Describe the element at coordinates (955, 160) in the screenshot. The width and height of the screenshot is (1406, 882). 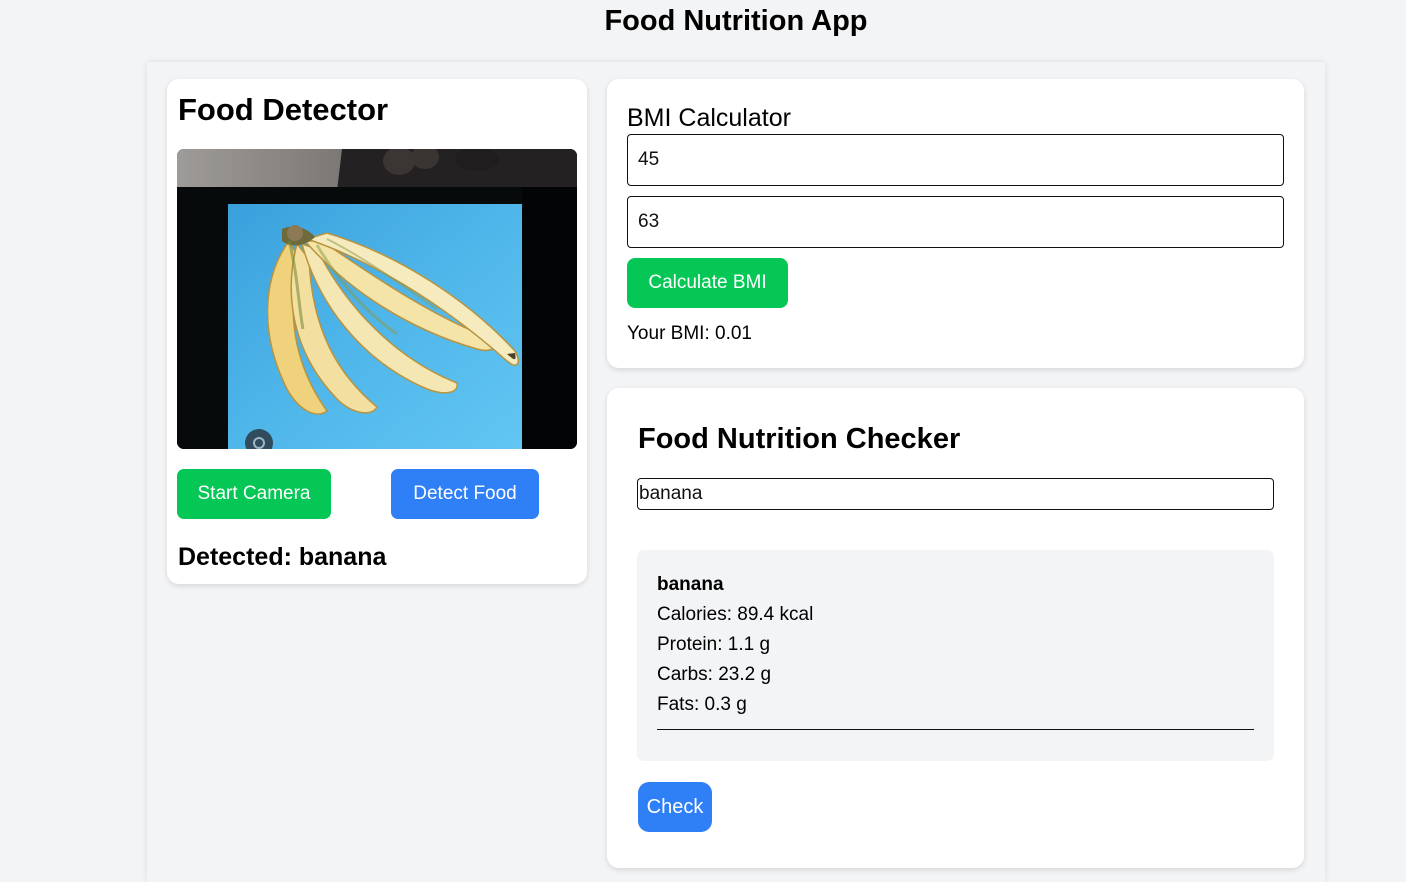
I see `weight-input` at that location.